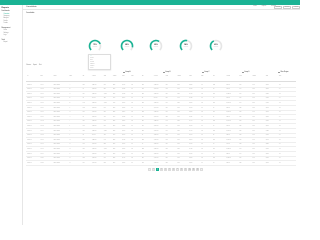 The image size is (320, 240). What do you see at coordinates (279, 136) in the screenshot?
I see `table-cell: 0.9` at bounding box center [279, 136].